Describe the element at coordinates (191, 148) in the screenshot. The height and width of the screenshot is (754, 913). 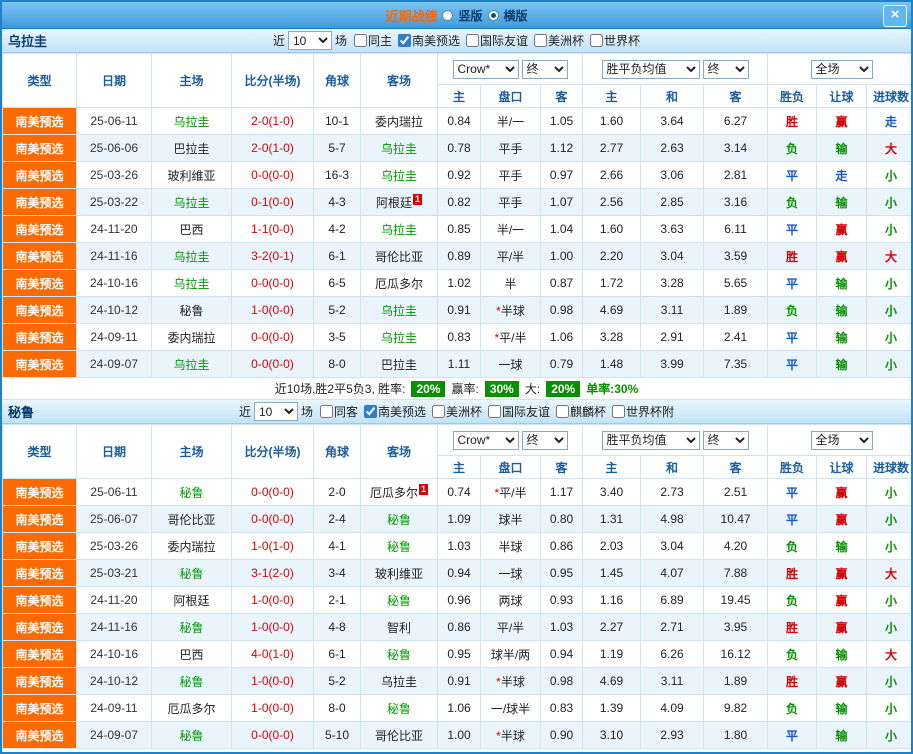
I see `home-team-cell: 巴拉圭` at that location.